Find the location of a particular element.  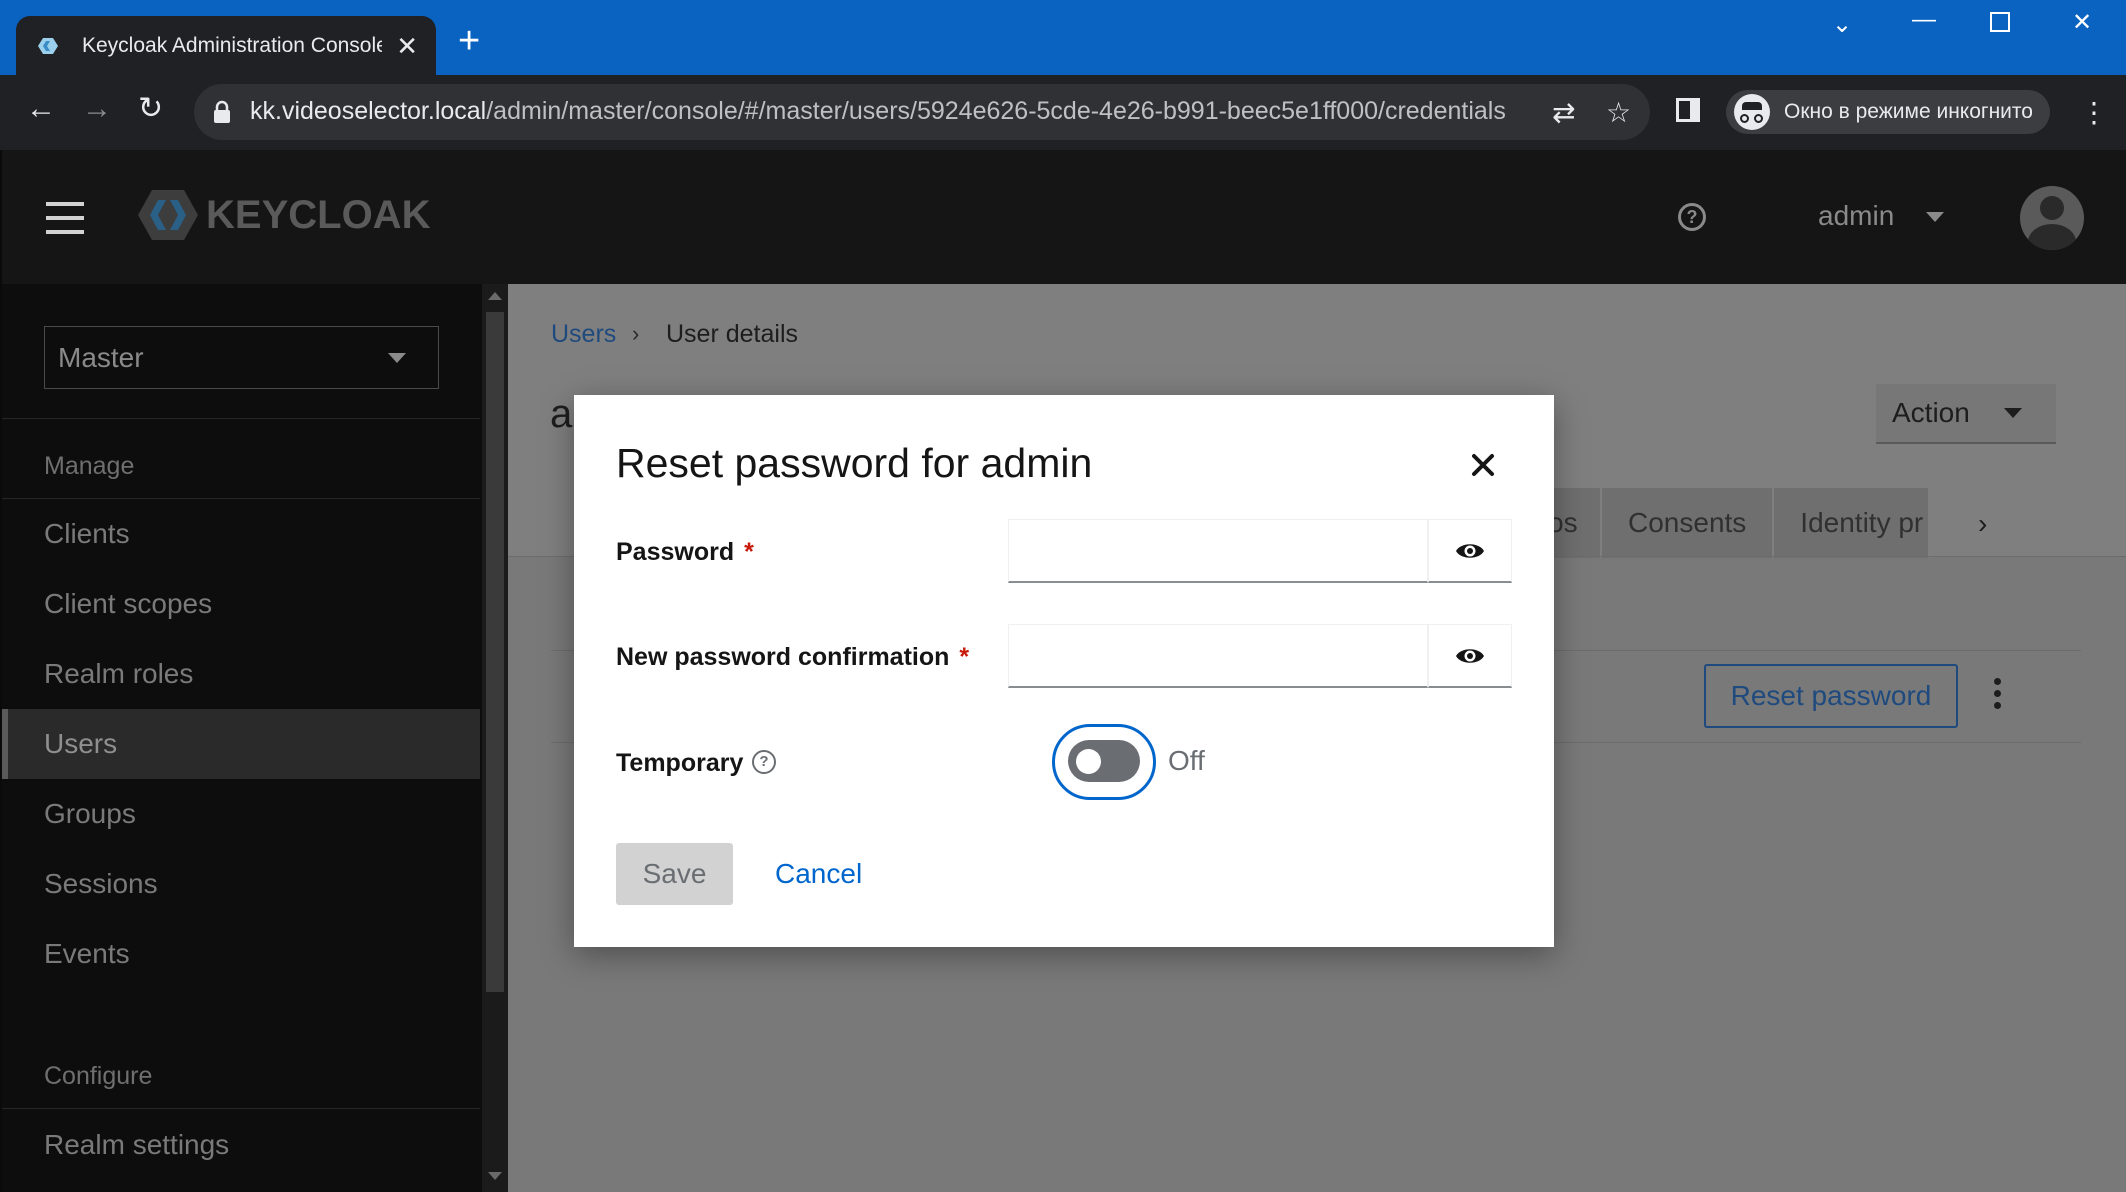

incognito-indicator: Окно в режиме инкогнито is located at coordinates (1888, 112).